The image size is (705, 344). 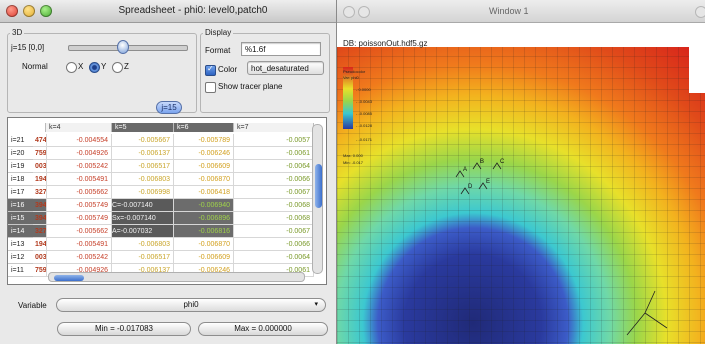 What do you see at coordinates (285, 68) in the screenshot?
I see `colortable-button: hot_desaturated` at bounding box center [285, 68].